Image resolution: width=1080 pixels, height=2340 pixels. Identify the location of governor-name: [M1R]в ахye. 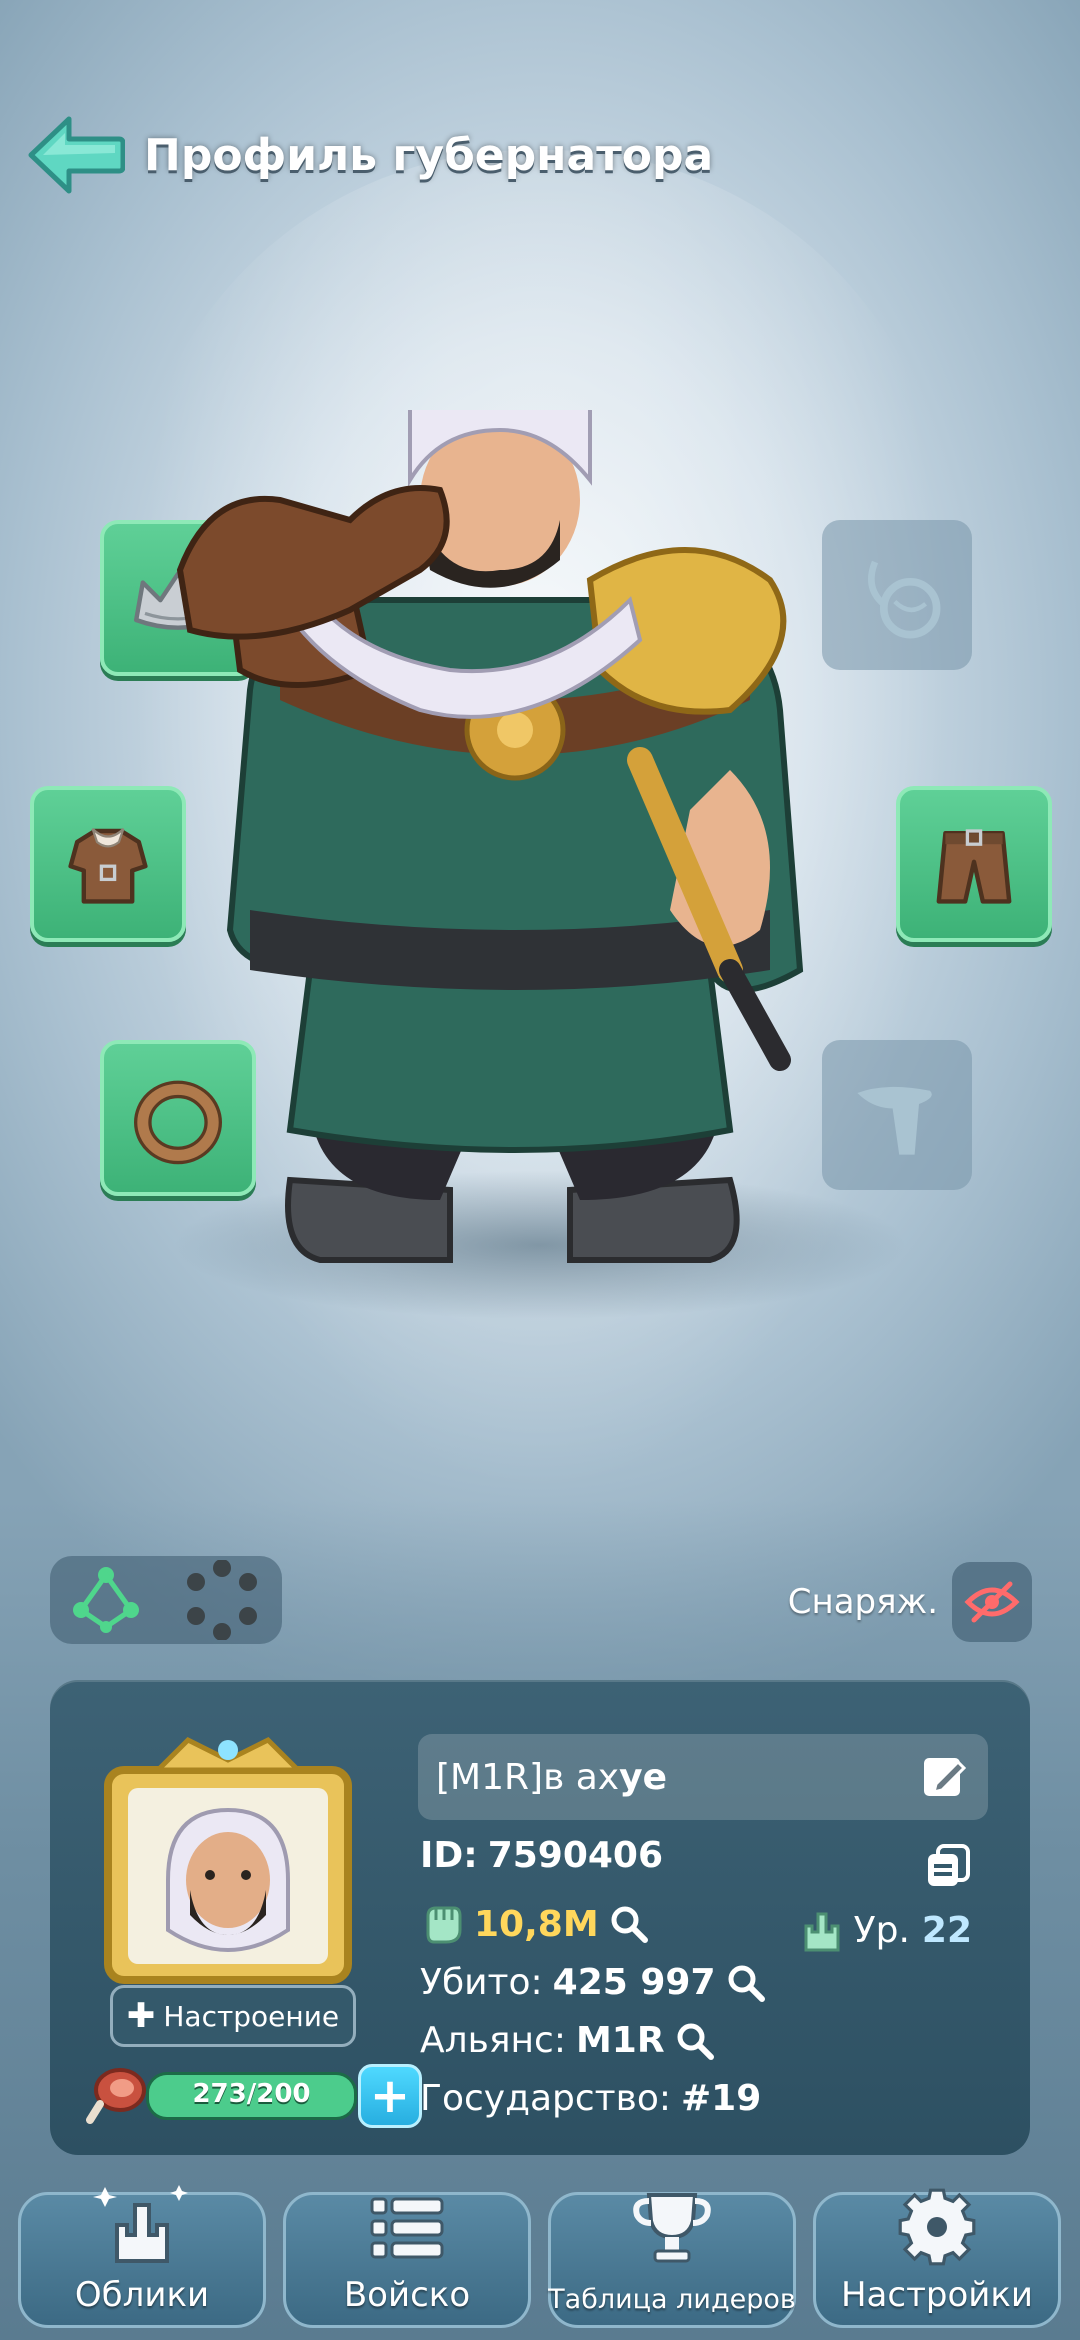
(551, 1777).